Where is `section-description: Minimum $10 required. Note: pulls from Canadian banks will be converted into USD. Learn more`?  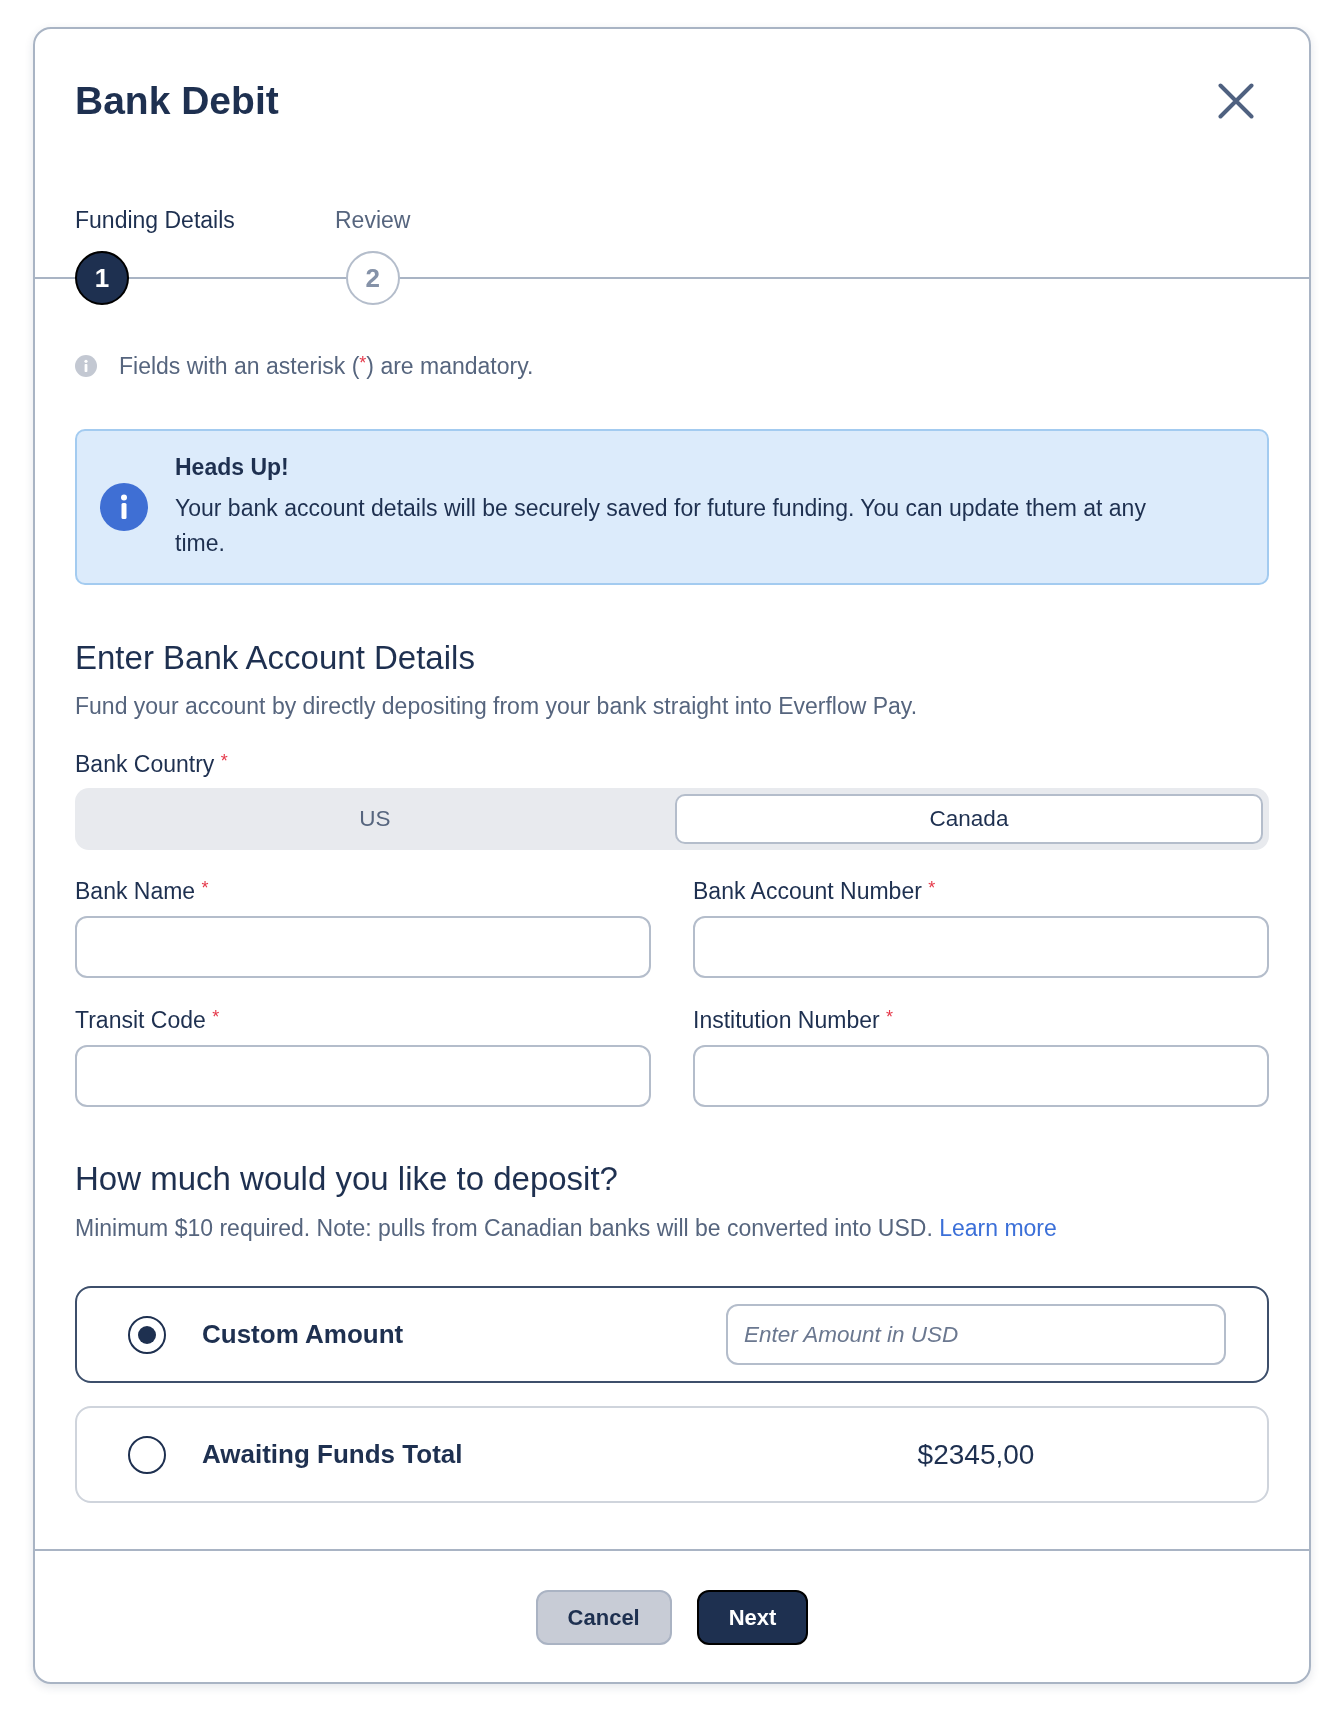 section-description: Minimum $10 required. Note: pulls from Canadian banks will be converted into USD. Learn more is located at coordinates (566, 1228).